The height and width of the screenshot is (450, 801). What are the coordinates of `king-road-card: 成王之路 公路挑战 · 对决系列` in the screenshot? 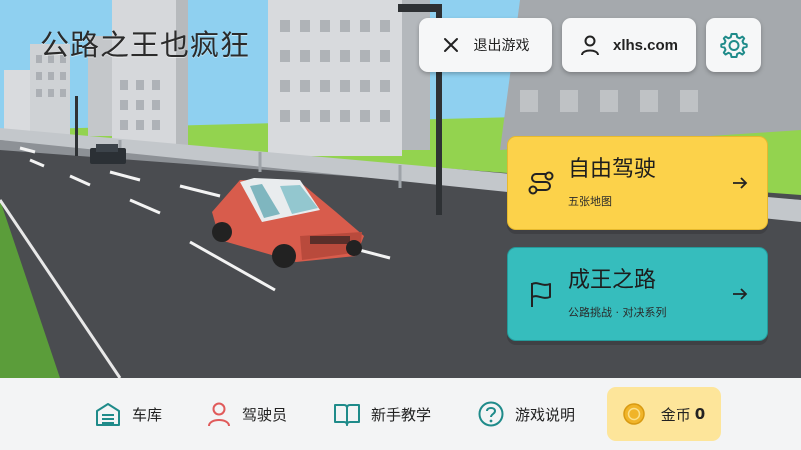 It's located at (637, 294).